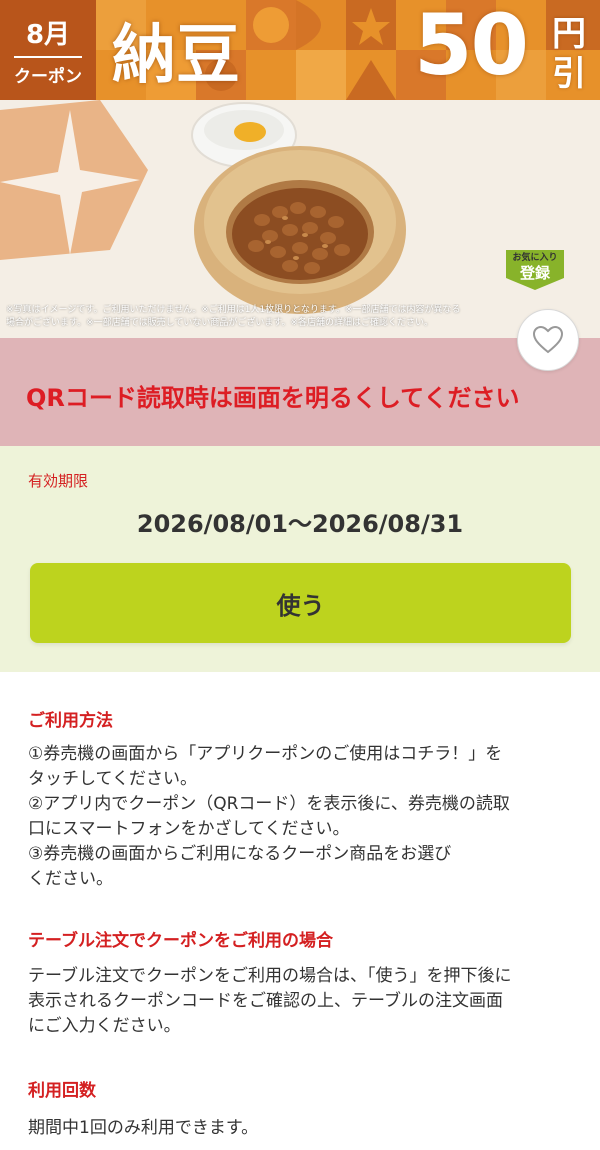 This screenshot has width=600, height=1150. I want to click on coupon-banner: 8月 クーポン 納豆 50 円 引, so click(300, 50).